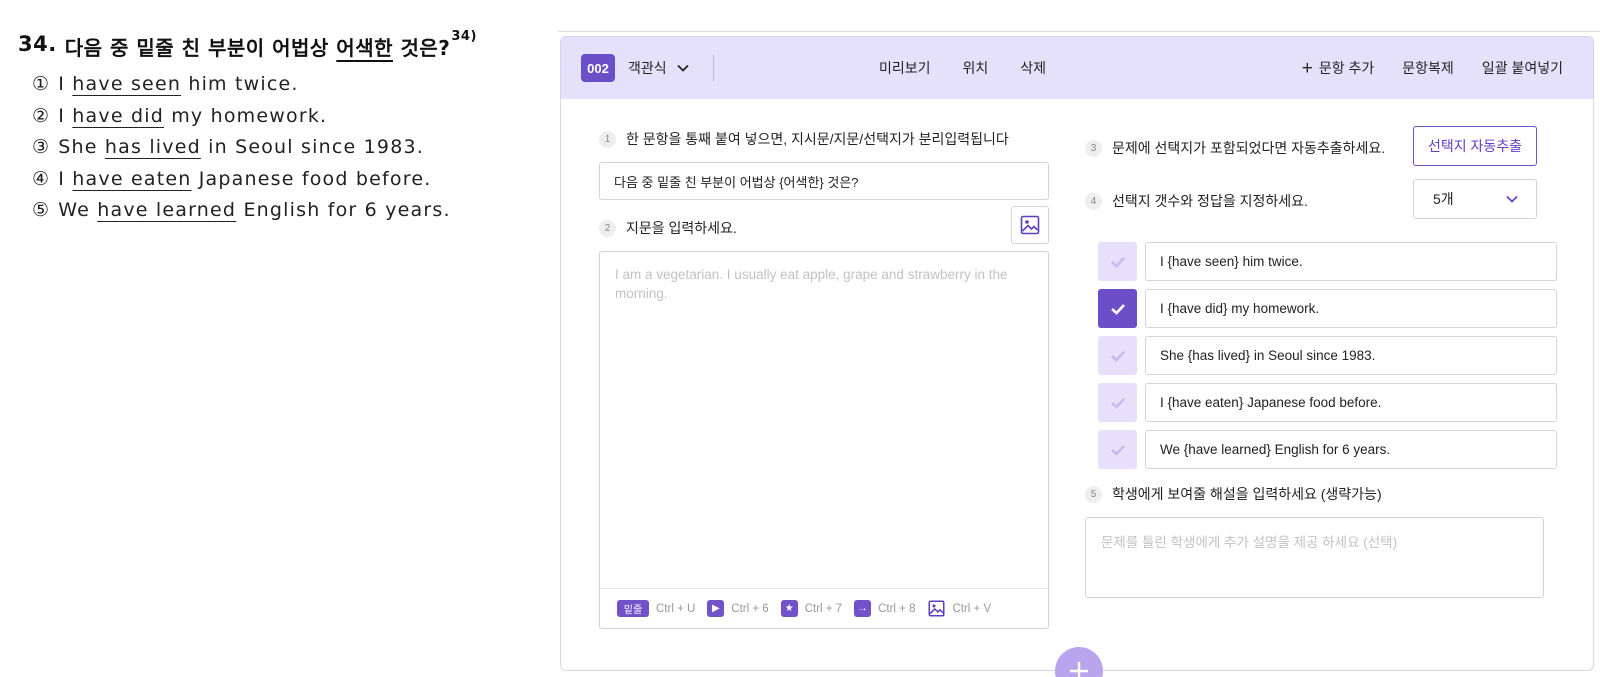 This screenshot has width=1600, height=677. I want to click on editor-toolbar: 002 객관식 미리보기 위치 삭제 + 문항 추가 문항복제 일괄 붙여넣기, so click(1077, 68).